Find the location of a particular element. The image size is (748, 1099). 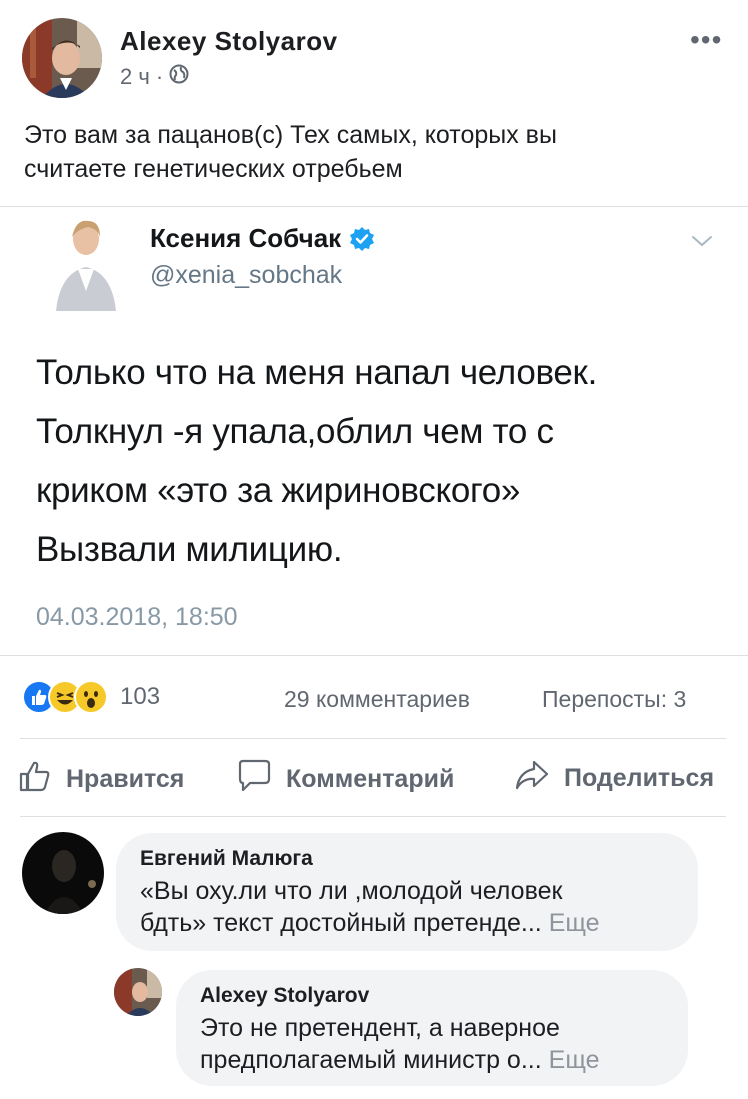

comment-bubble-icon is located at coordinates (254, 779).